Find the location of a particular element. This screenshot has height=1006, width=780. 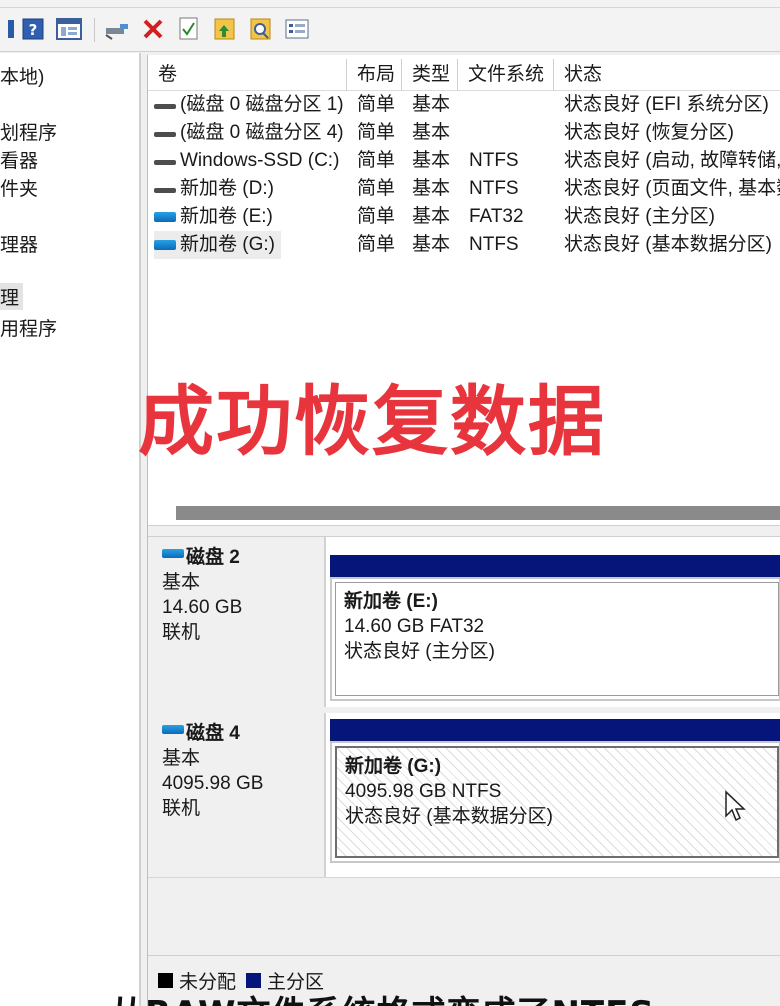

cell-status: 状态良好 (启动, 故障转储, is located at coordinates (672, 160).